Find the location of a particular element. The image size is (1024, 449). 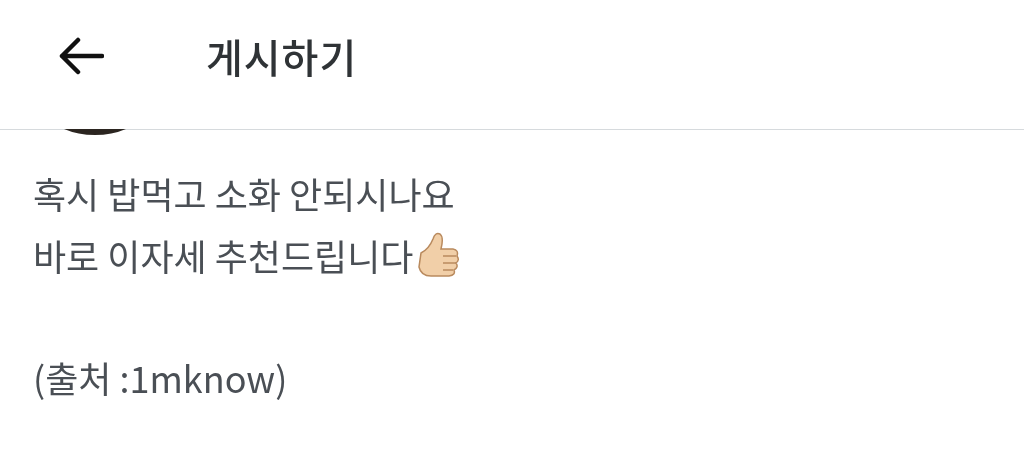

post-text-line: 바로 이자세 추천드립니다 is located at coordinates (223, 255).